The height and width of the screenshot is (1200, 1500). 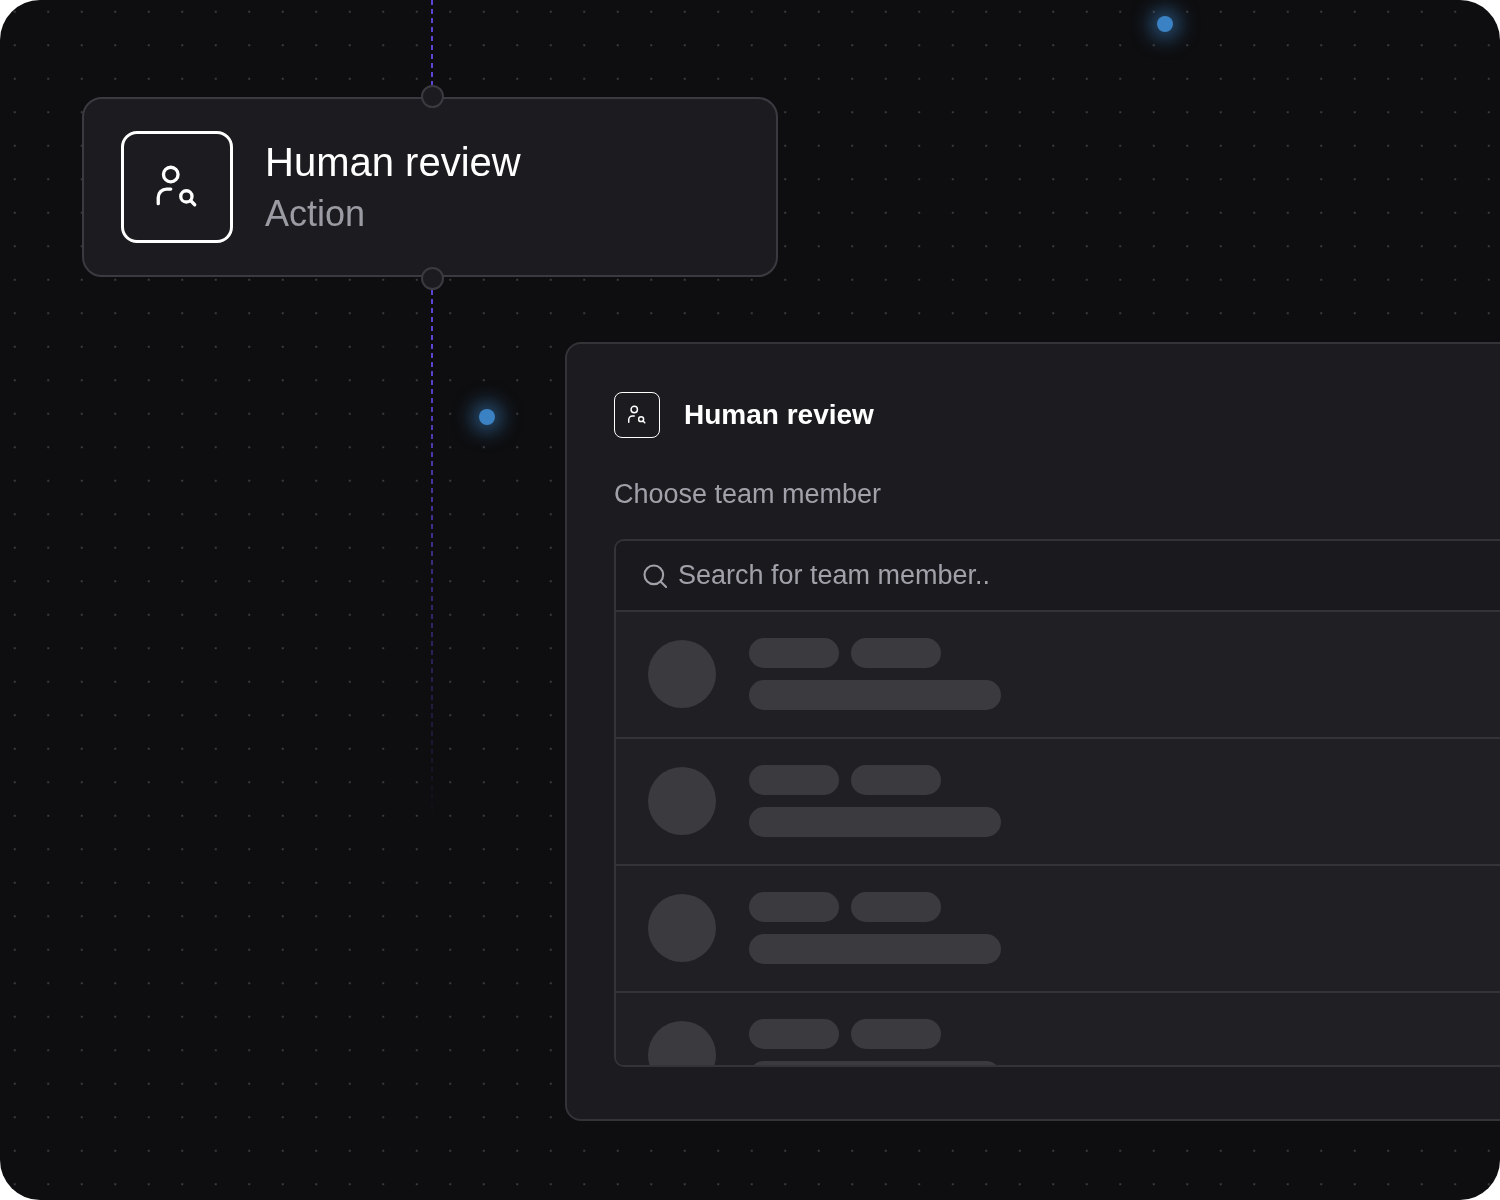 I want to click on field-label: Choose team member, so click(x=748, y=494).